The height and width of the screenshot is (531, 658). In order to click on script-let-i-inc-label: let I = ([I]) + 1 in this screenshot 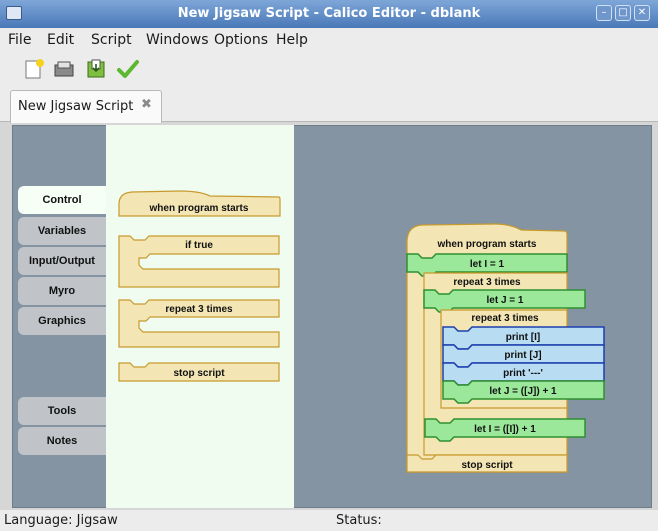, I will do `click(505, 429)`.